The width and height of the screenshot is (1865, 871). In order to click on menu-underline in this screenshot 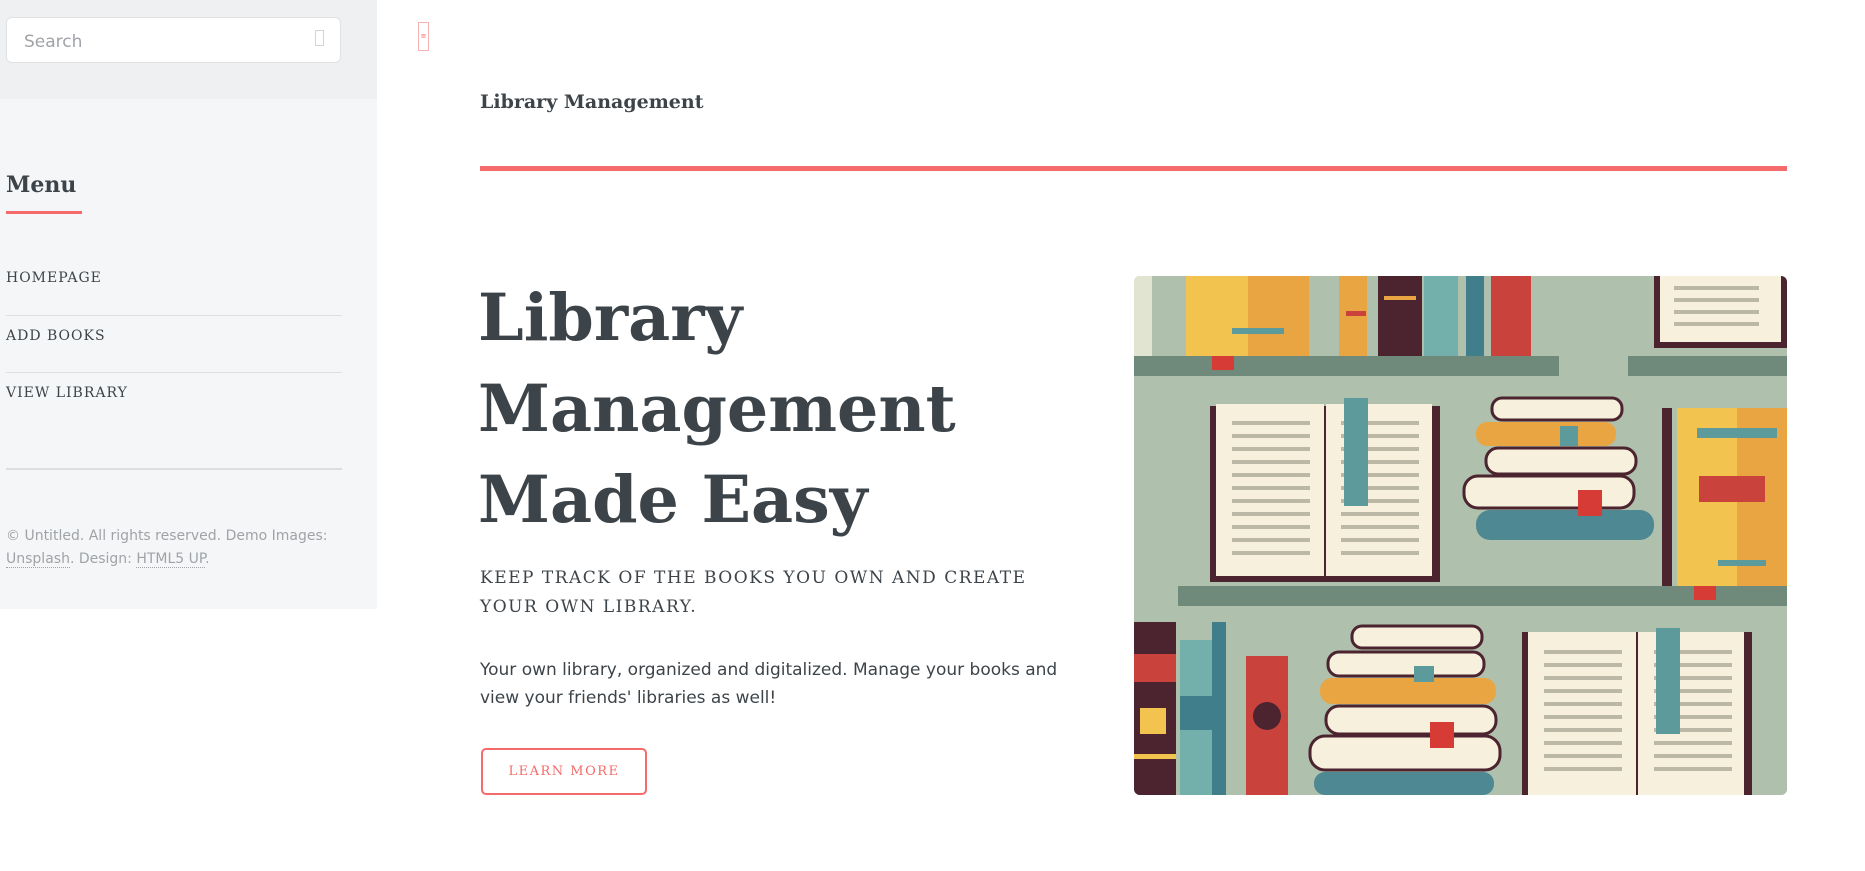, I will do `click(44, 212)`.